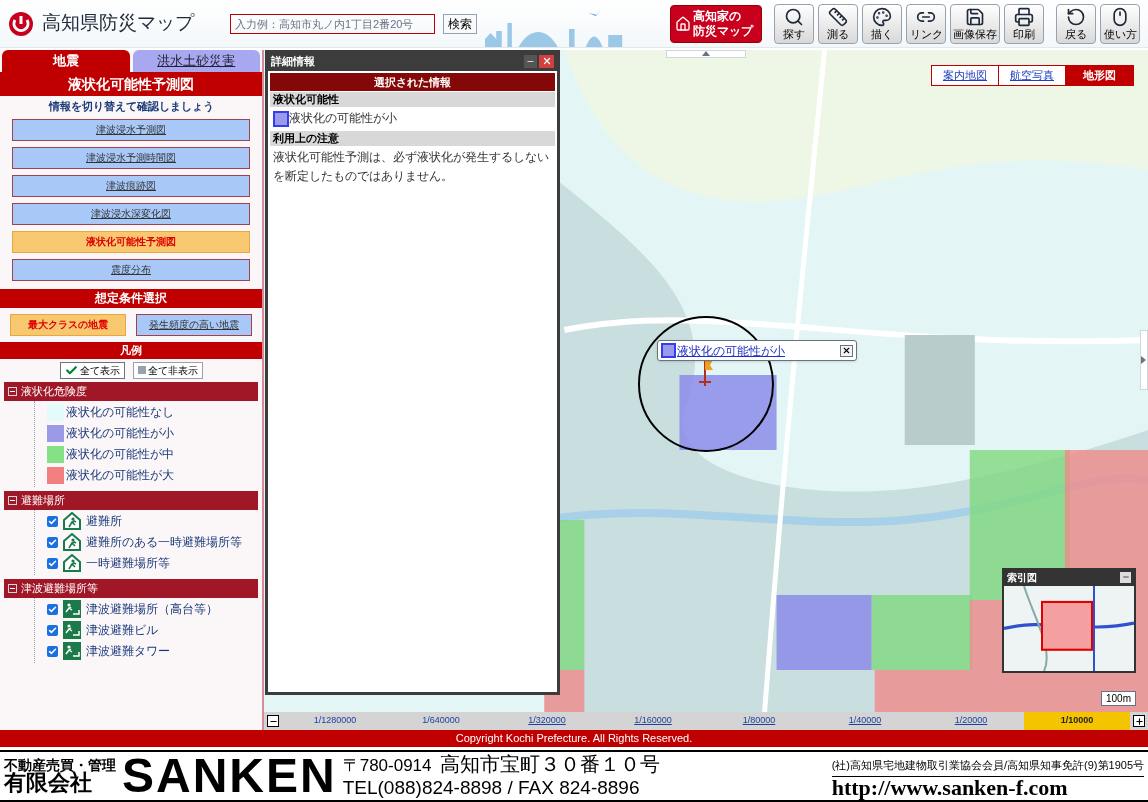 This screenshot has width=1148, height=802. Describe the element at coordinates (549, 764) in the screenshot. I see `ad-address: 高知市宝町３０番１０号` at that location.